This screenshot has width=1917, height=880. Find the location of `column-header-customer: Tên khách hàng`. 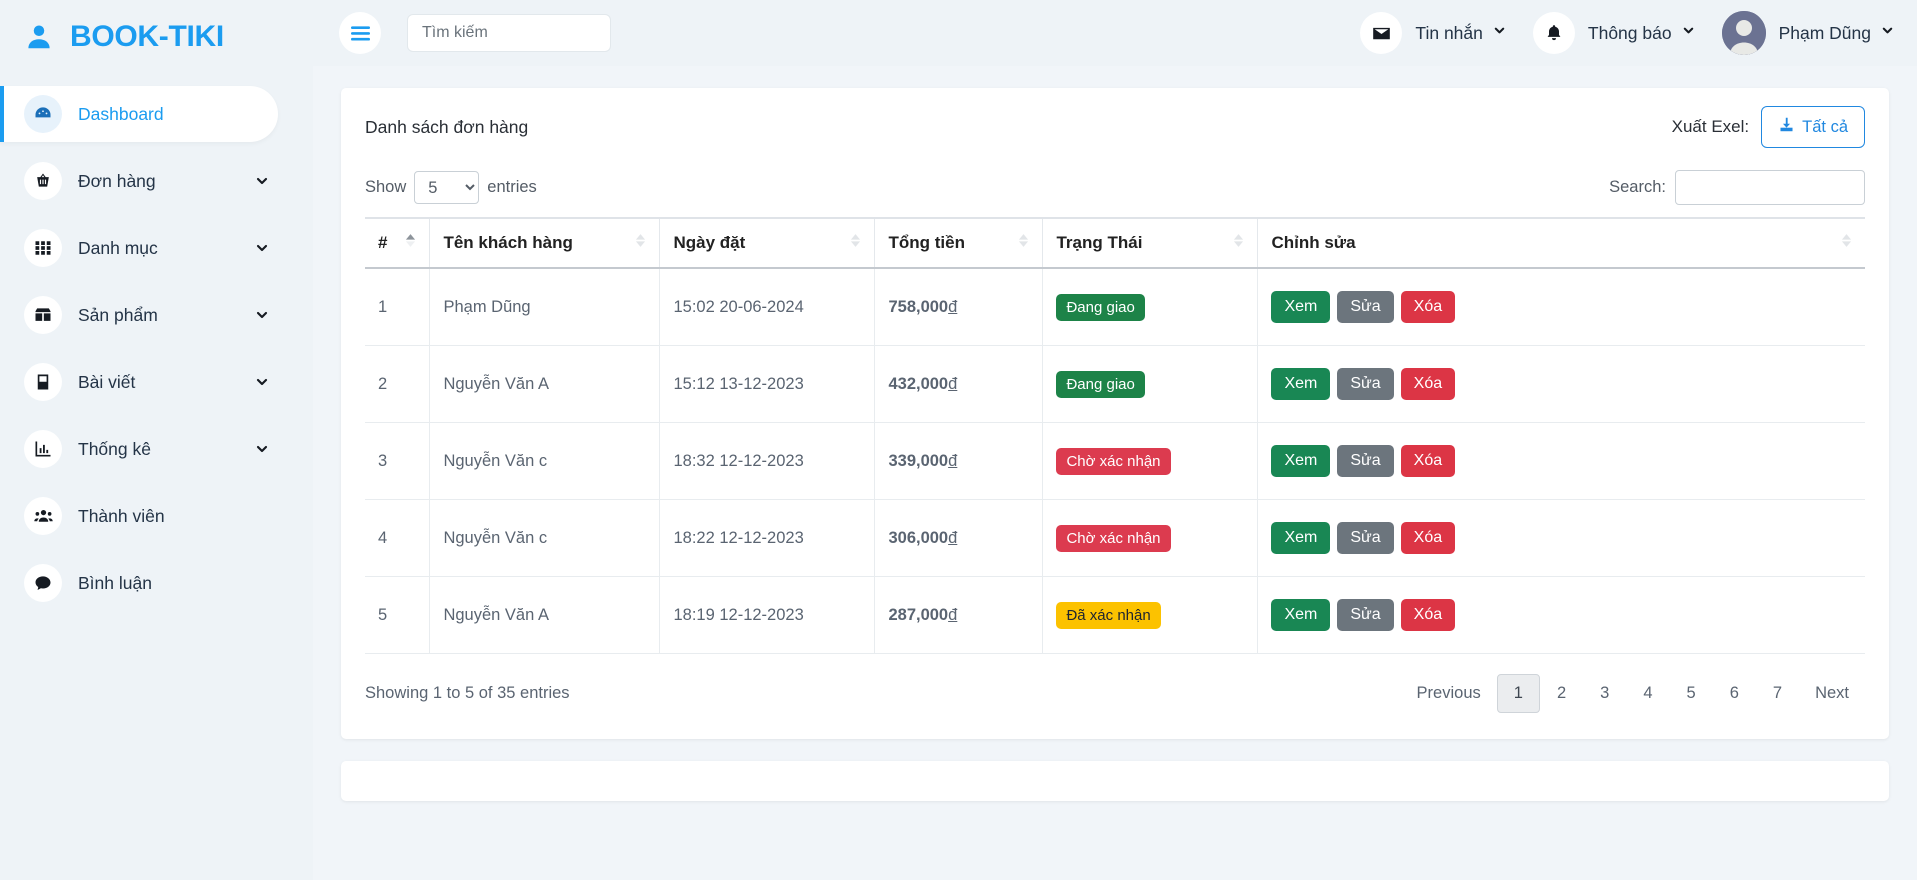

column-header-customer: Tên khách hàng is located at coordinates (545, 243).